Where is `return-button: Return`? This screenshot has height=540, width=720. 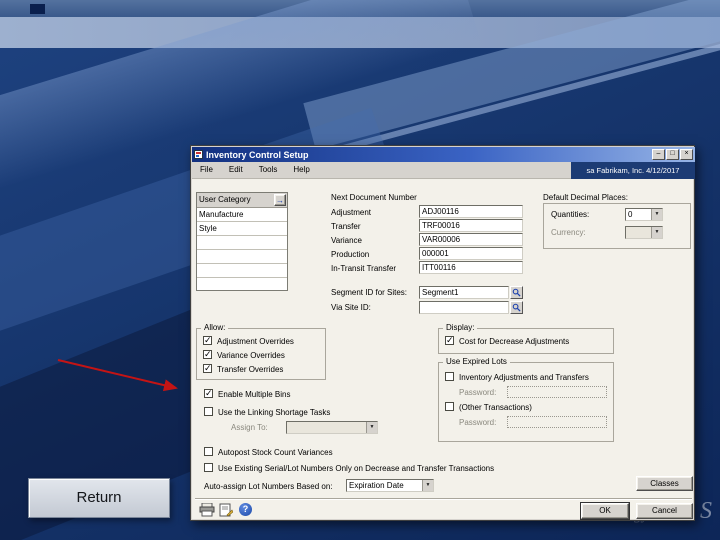 return-button: Return is located at coordinates (99, 498).